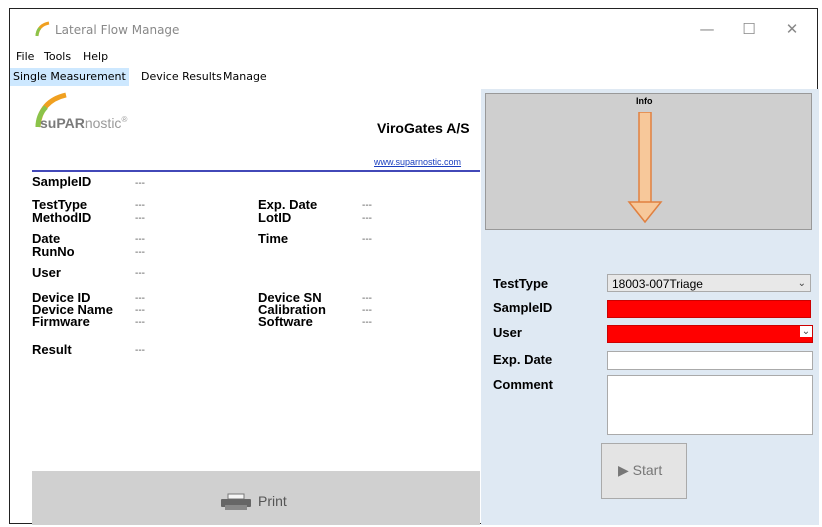 The image size is (822, 527). Describe the element at coordinates (367, 218) in the screenshot. I see `value-lot-id: ---` at that location.